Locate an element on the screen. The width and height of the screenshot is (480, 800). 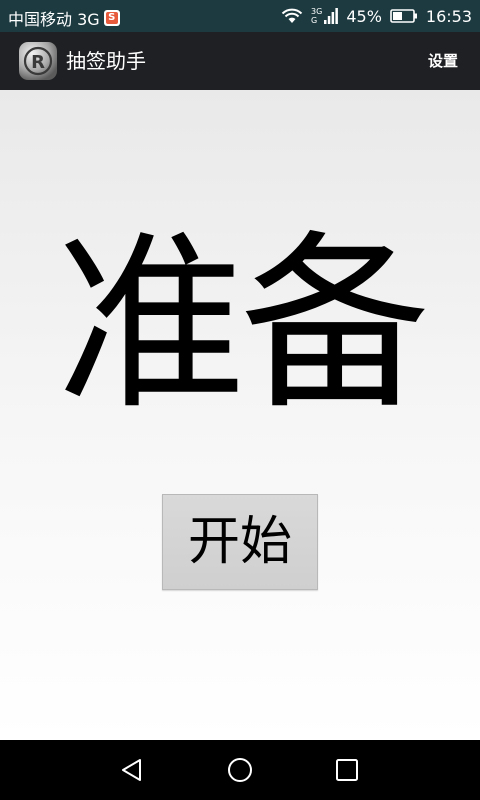
svg-text: R is located at coordinates (38, 62).